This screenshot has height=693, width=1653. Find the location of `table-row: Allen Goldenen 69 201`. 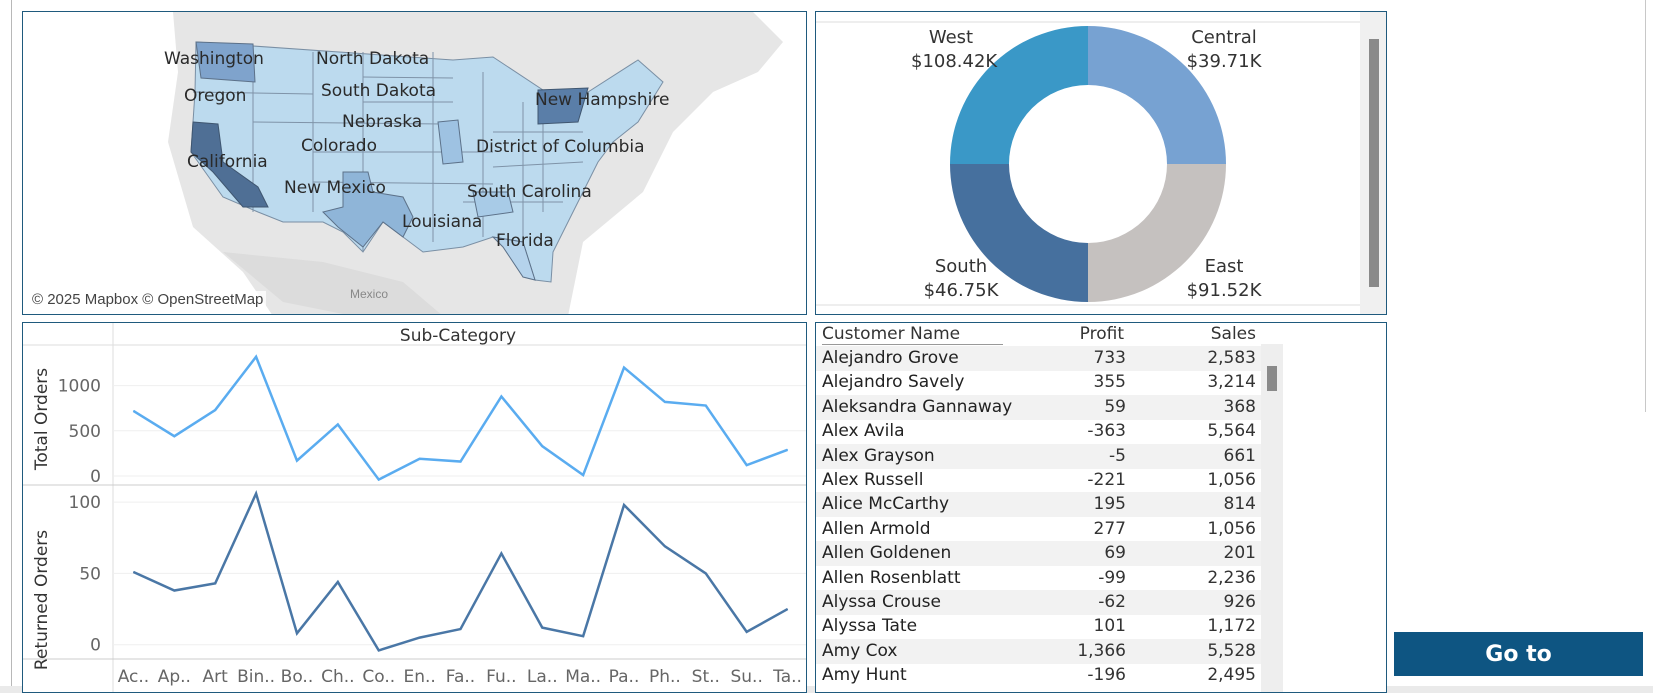

table-row: Allen Goldenen 69 201 is located at coordinates (1038, 554).